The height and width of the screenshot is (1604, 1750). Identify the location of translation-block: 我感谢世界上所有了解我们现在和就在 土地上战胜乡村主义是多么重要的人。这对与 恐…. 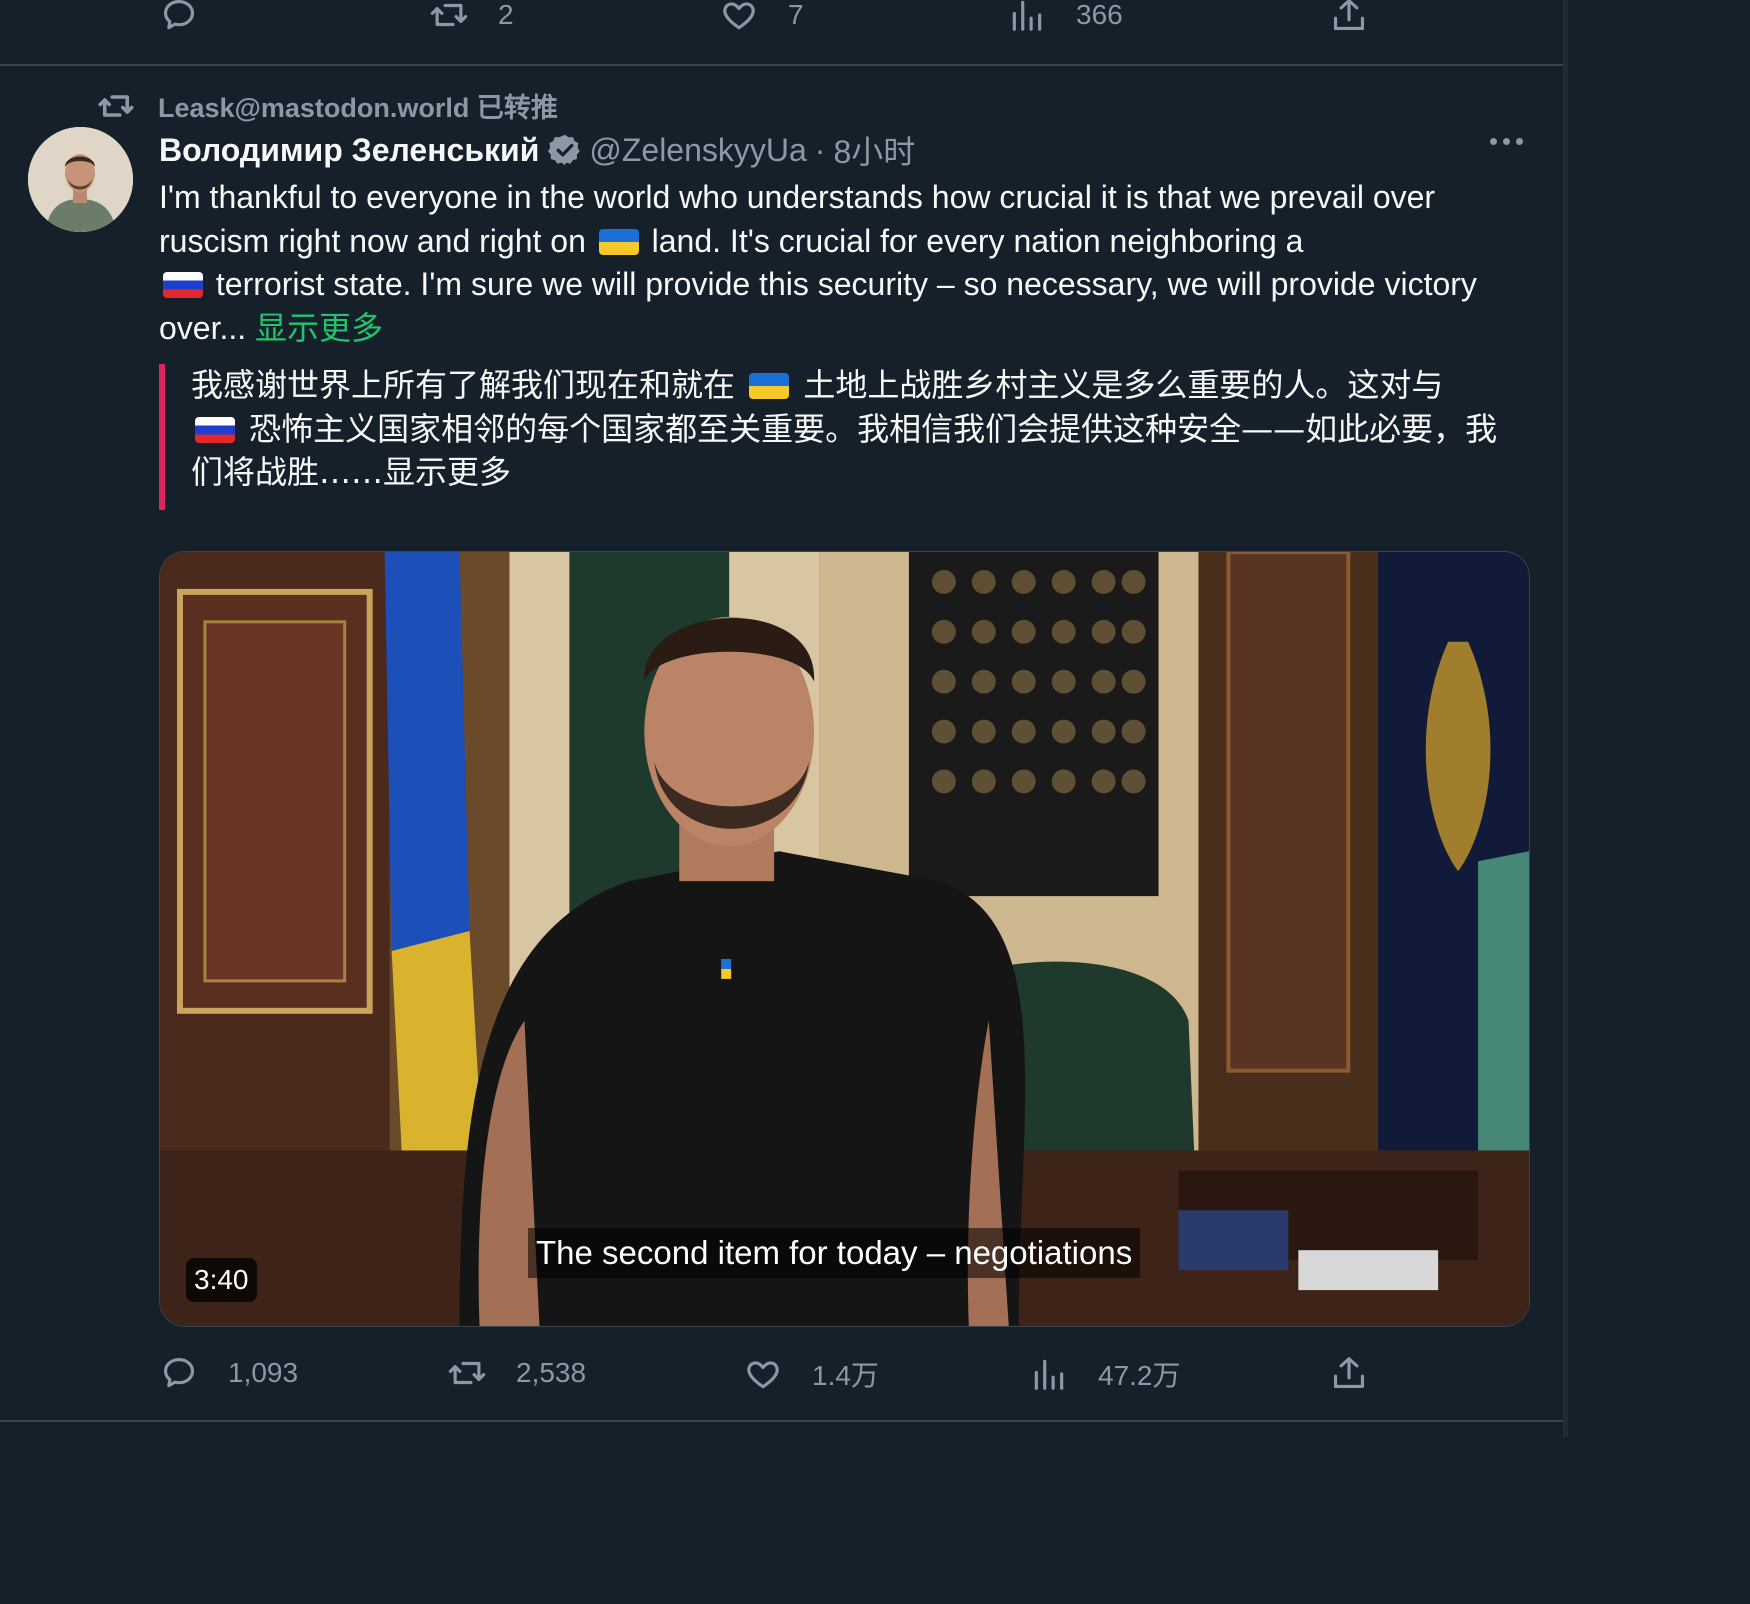
(834, 437).